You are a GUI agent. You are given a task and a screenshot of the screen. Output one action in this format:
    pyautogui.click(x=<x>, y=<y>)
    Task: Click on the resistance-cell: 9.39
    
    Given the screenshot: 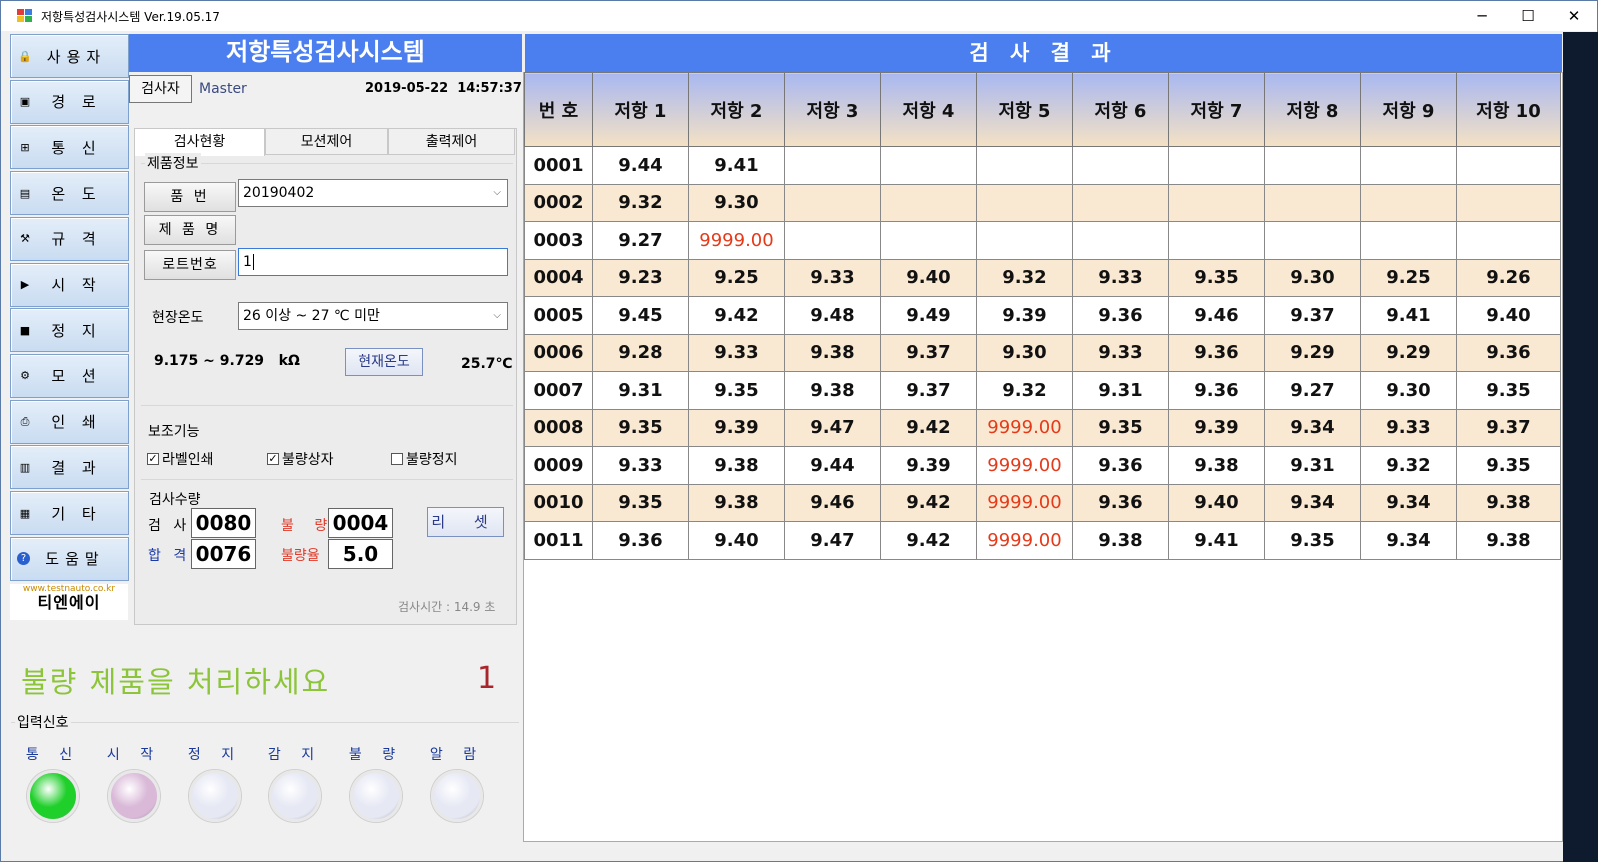 What is the action you would take?
    pyautogui.click(x=1024, y=315)
    